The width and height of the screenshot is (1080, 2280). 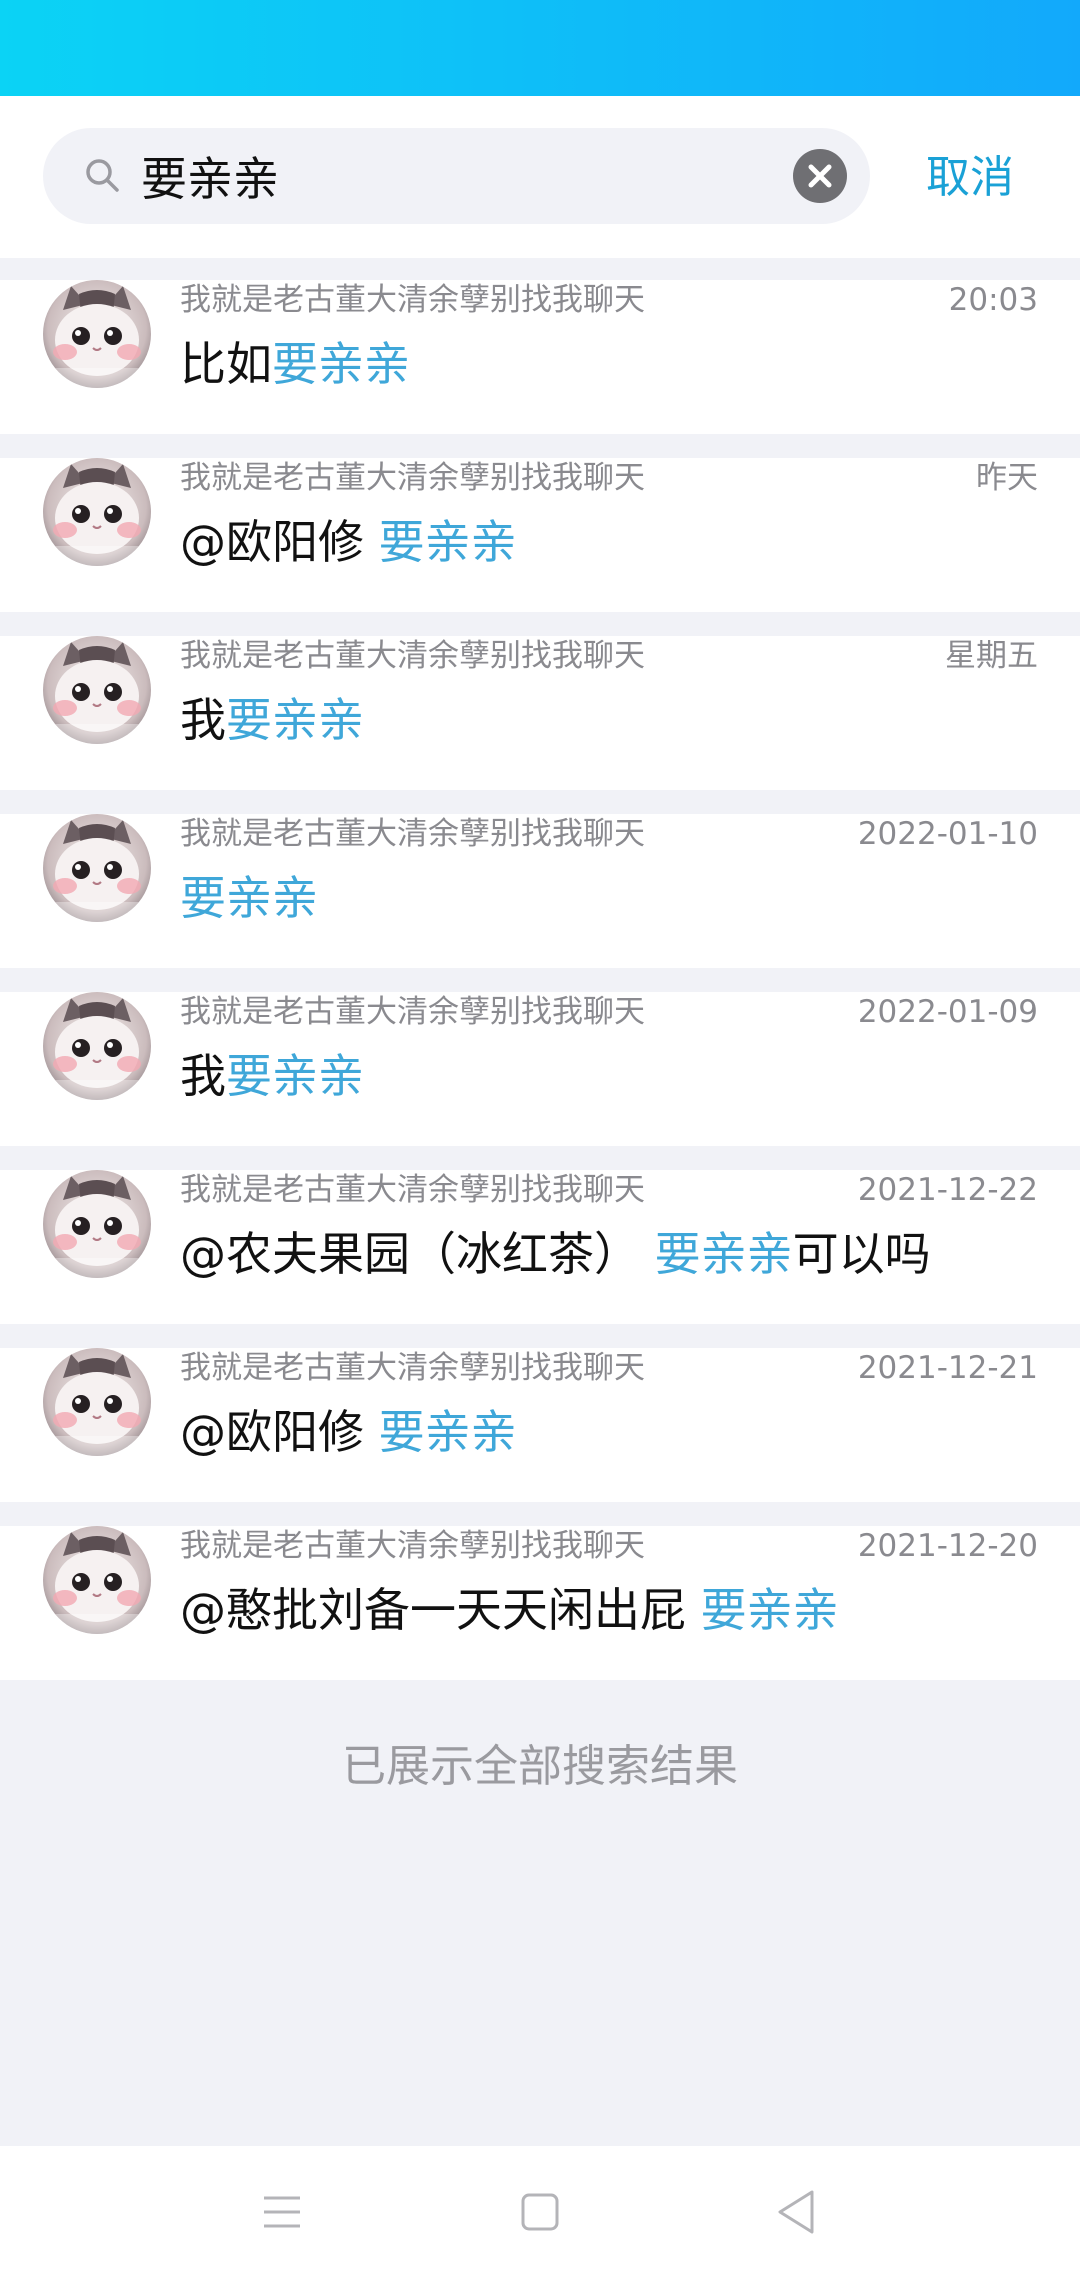 What do you see at coordinates (540, 48) in the screenshot?
I see `status-bar` at bounding box center [540, 48].